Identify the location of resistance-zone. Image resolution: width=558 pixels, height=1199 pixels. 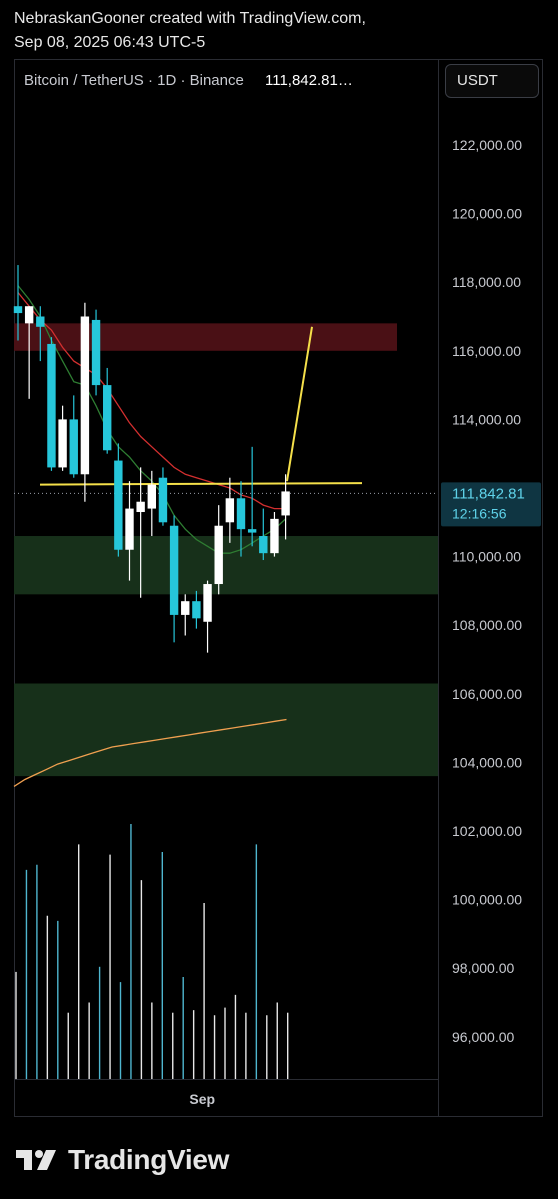
(205, 337).